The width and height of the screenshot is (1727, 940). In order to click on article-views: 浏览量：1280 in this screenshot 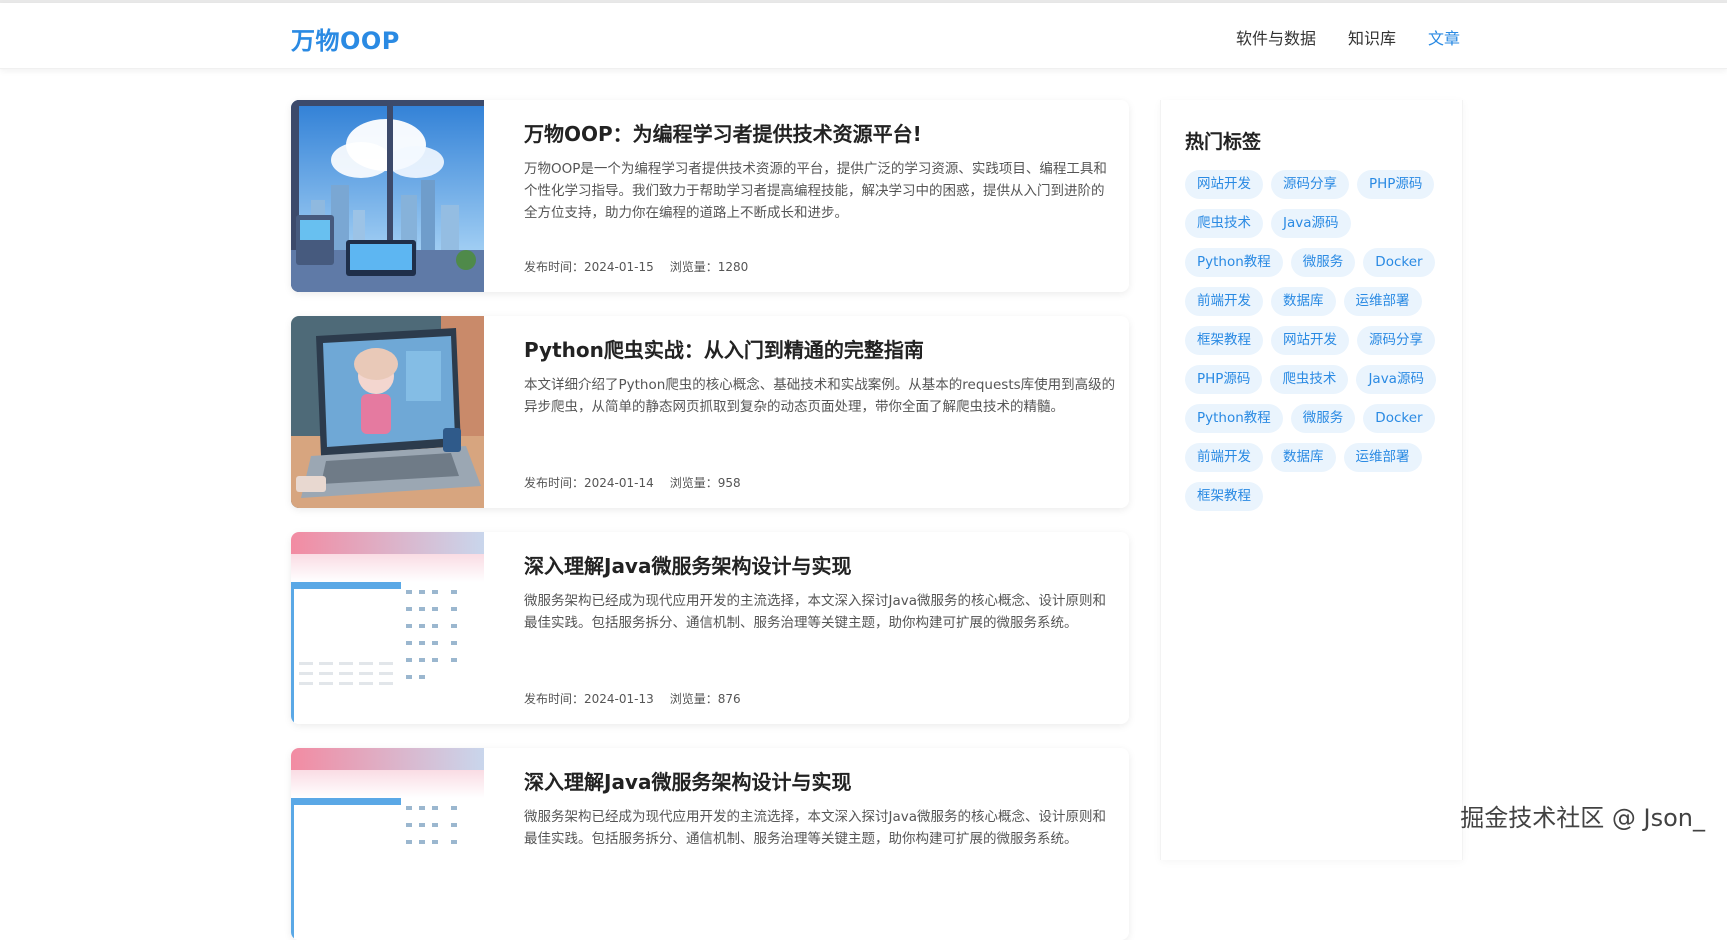, I will do `click(709, 266)`.